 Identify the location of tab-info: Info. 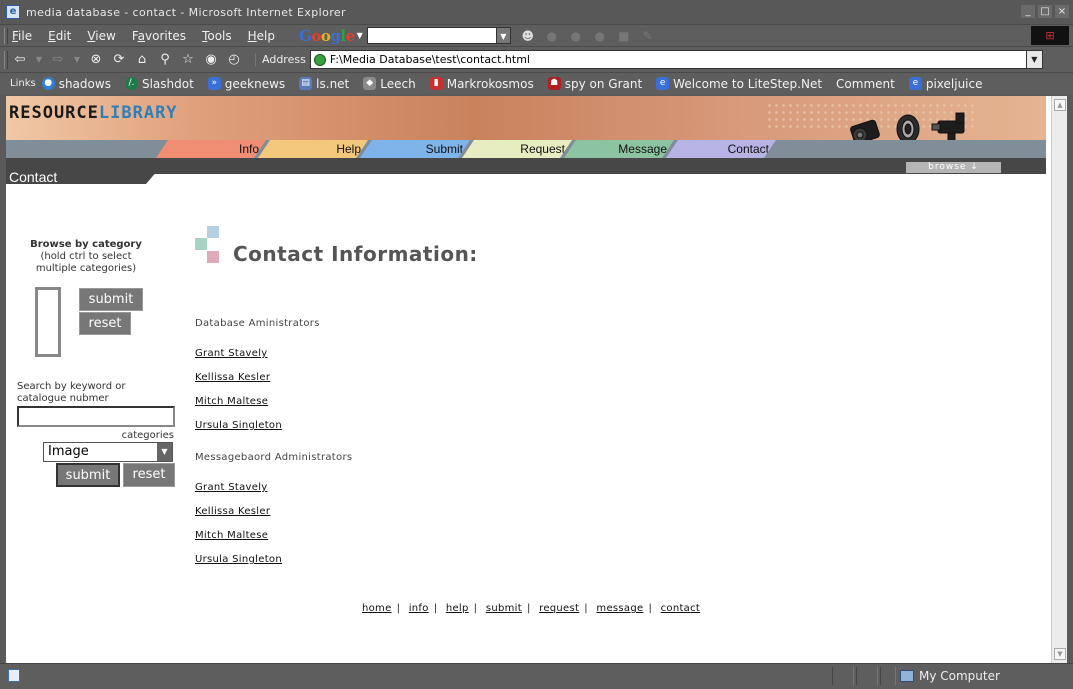
(211, 149).